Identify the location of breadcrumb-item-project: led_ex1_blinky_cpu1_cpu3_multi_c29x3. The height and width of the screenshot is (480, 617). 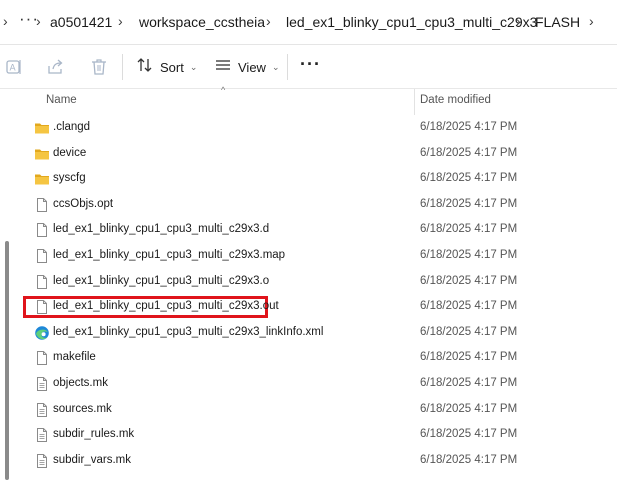
(411, 22).